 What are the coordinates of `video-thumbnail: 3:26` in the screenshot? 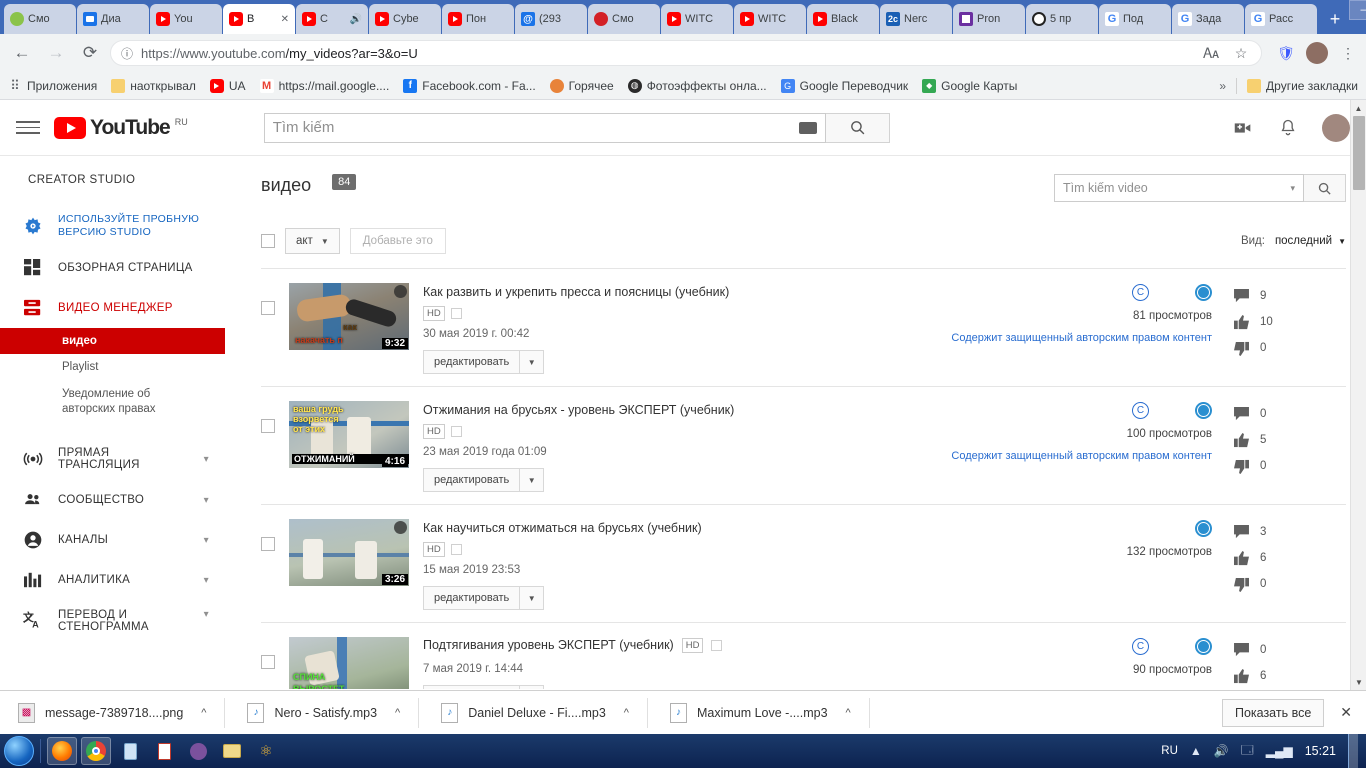 It's located at (349, 552).